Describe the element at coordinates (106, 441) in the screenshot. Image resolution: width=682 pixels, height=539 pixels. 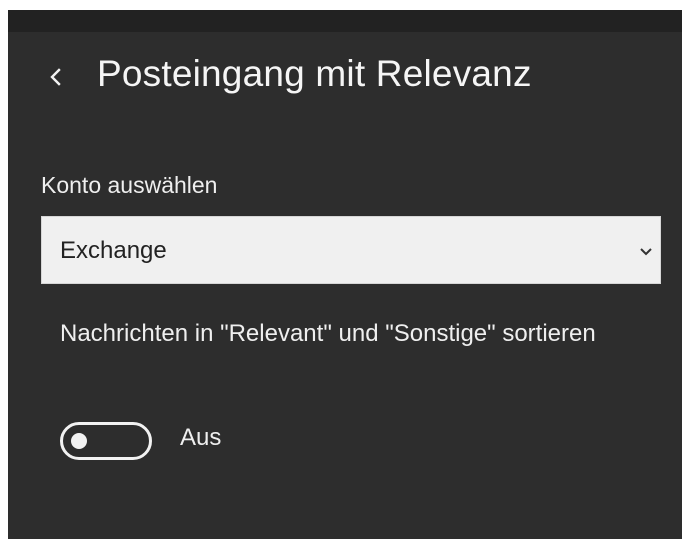
I see `focused-inbox-toggle` at that location.